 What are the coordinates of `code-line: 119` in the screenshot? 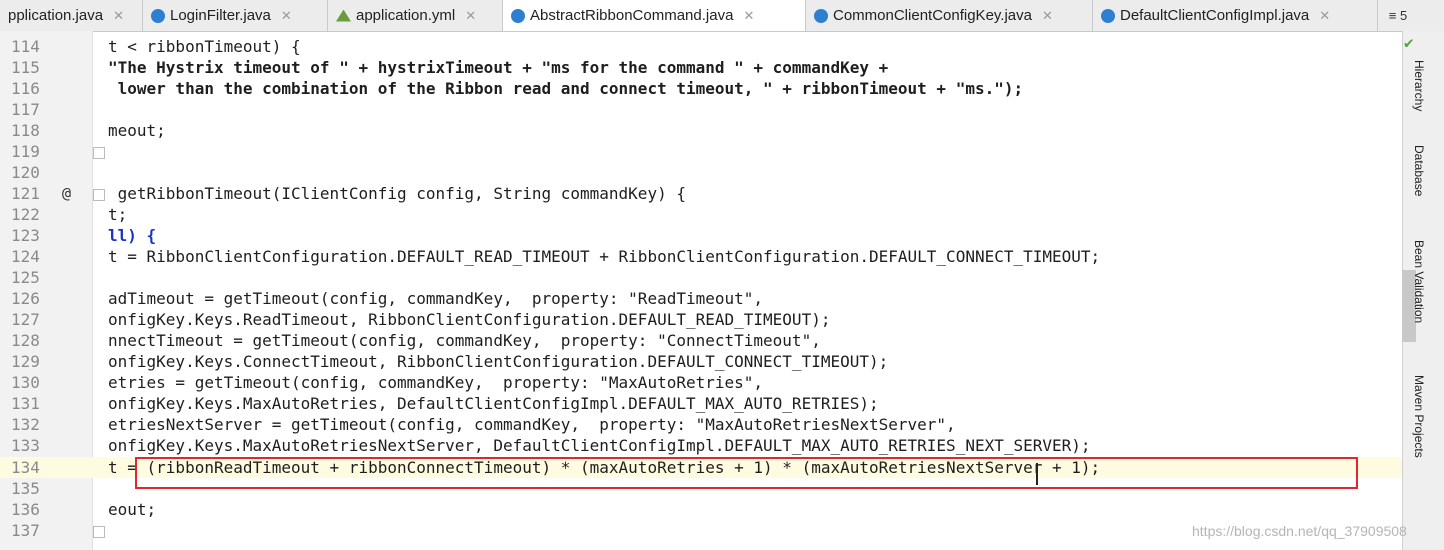 It's located at (701, 151).